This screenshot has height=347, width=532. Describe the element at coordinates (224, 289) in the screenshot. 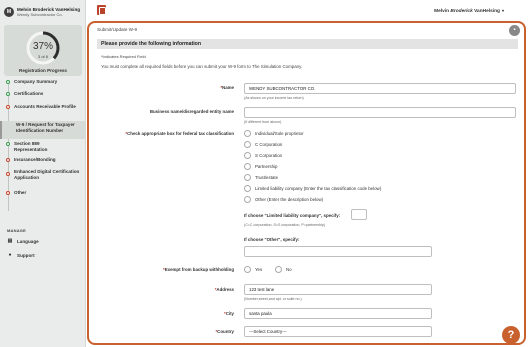

I see `address-label: *Address` at that location.